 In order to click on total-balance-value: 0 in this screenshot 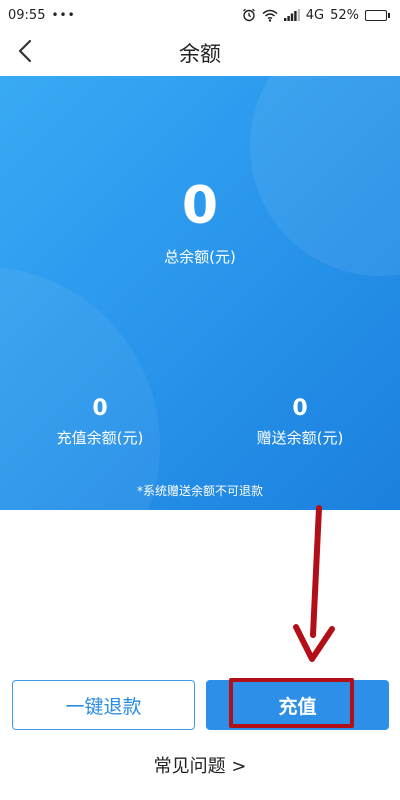, I will do `click(200, 206)`.